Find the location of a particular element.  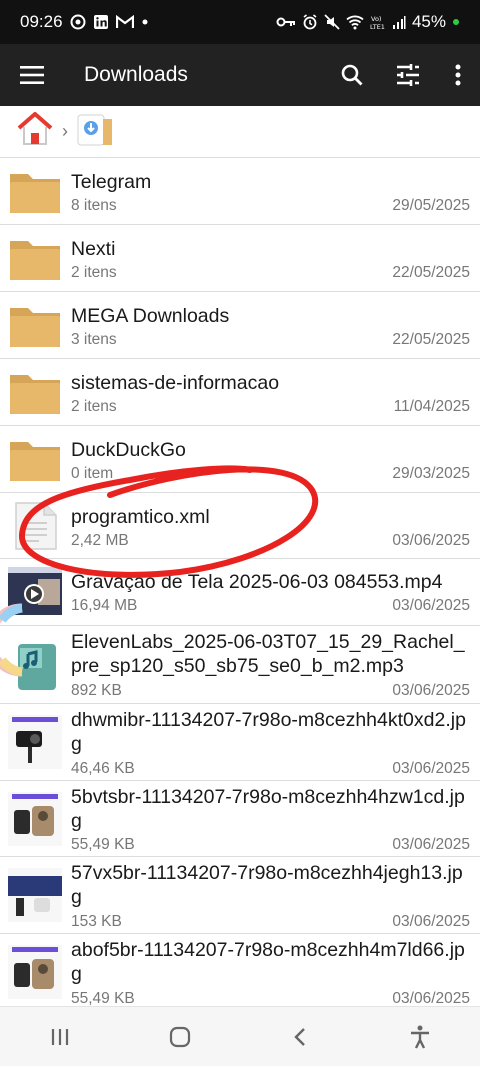

file-name: DuckDuckGo is located at coordinates (128, 450).